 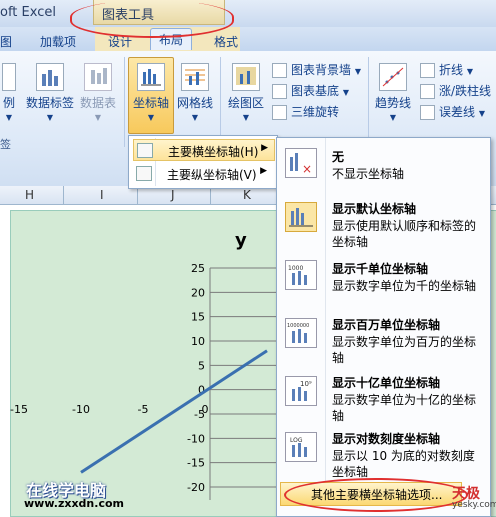 What do you see at coordinates (98, 92) in the screenshot?
I see `data-table-button: 数据表 ▼` at bounding box center [98, 92].